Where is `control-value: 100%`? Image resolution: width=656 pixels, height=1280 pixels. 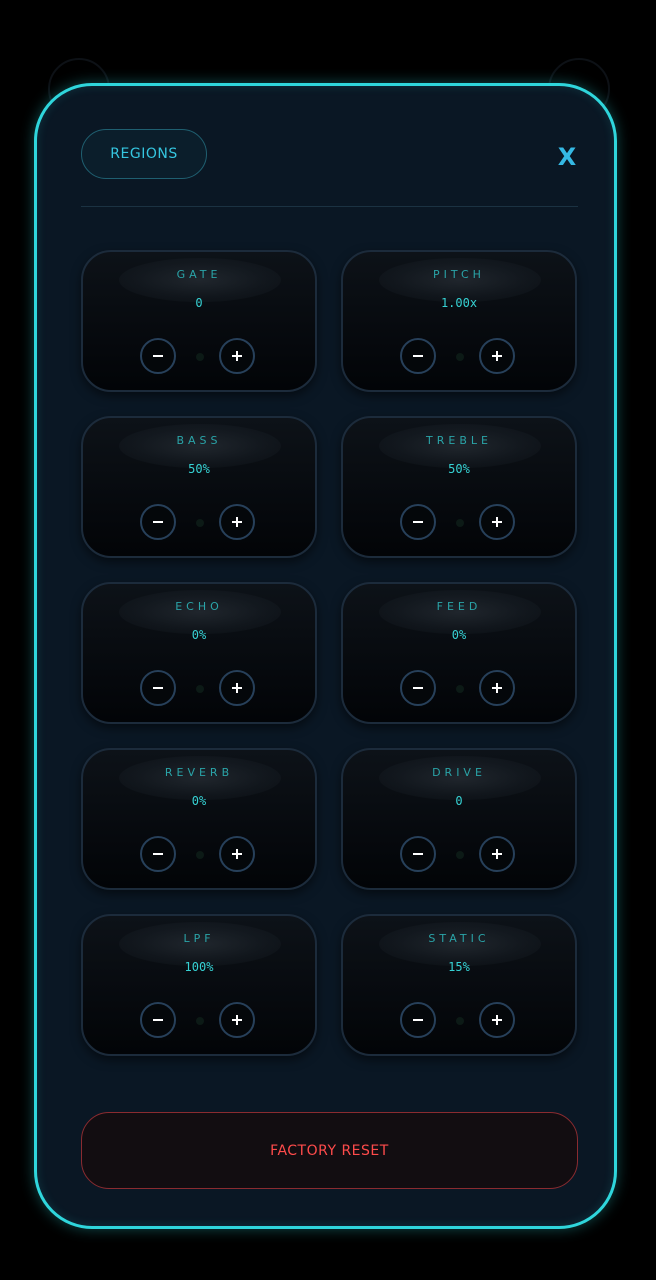 control-value: 100% is located at coordinates (199, 967).